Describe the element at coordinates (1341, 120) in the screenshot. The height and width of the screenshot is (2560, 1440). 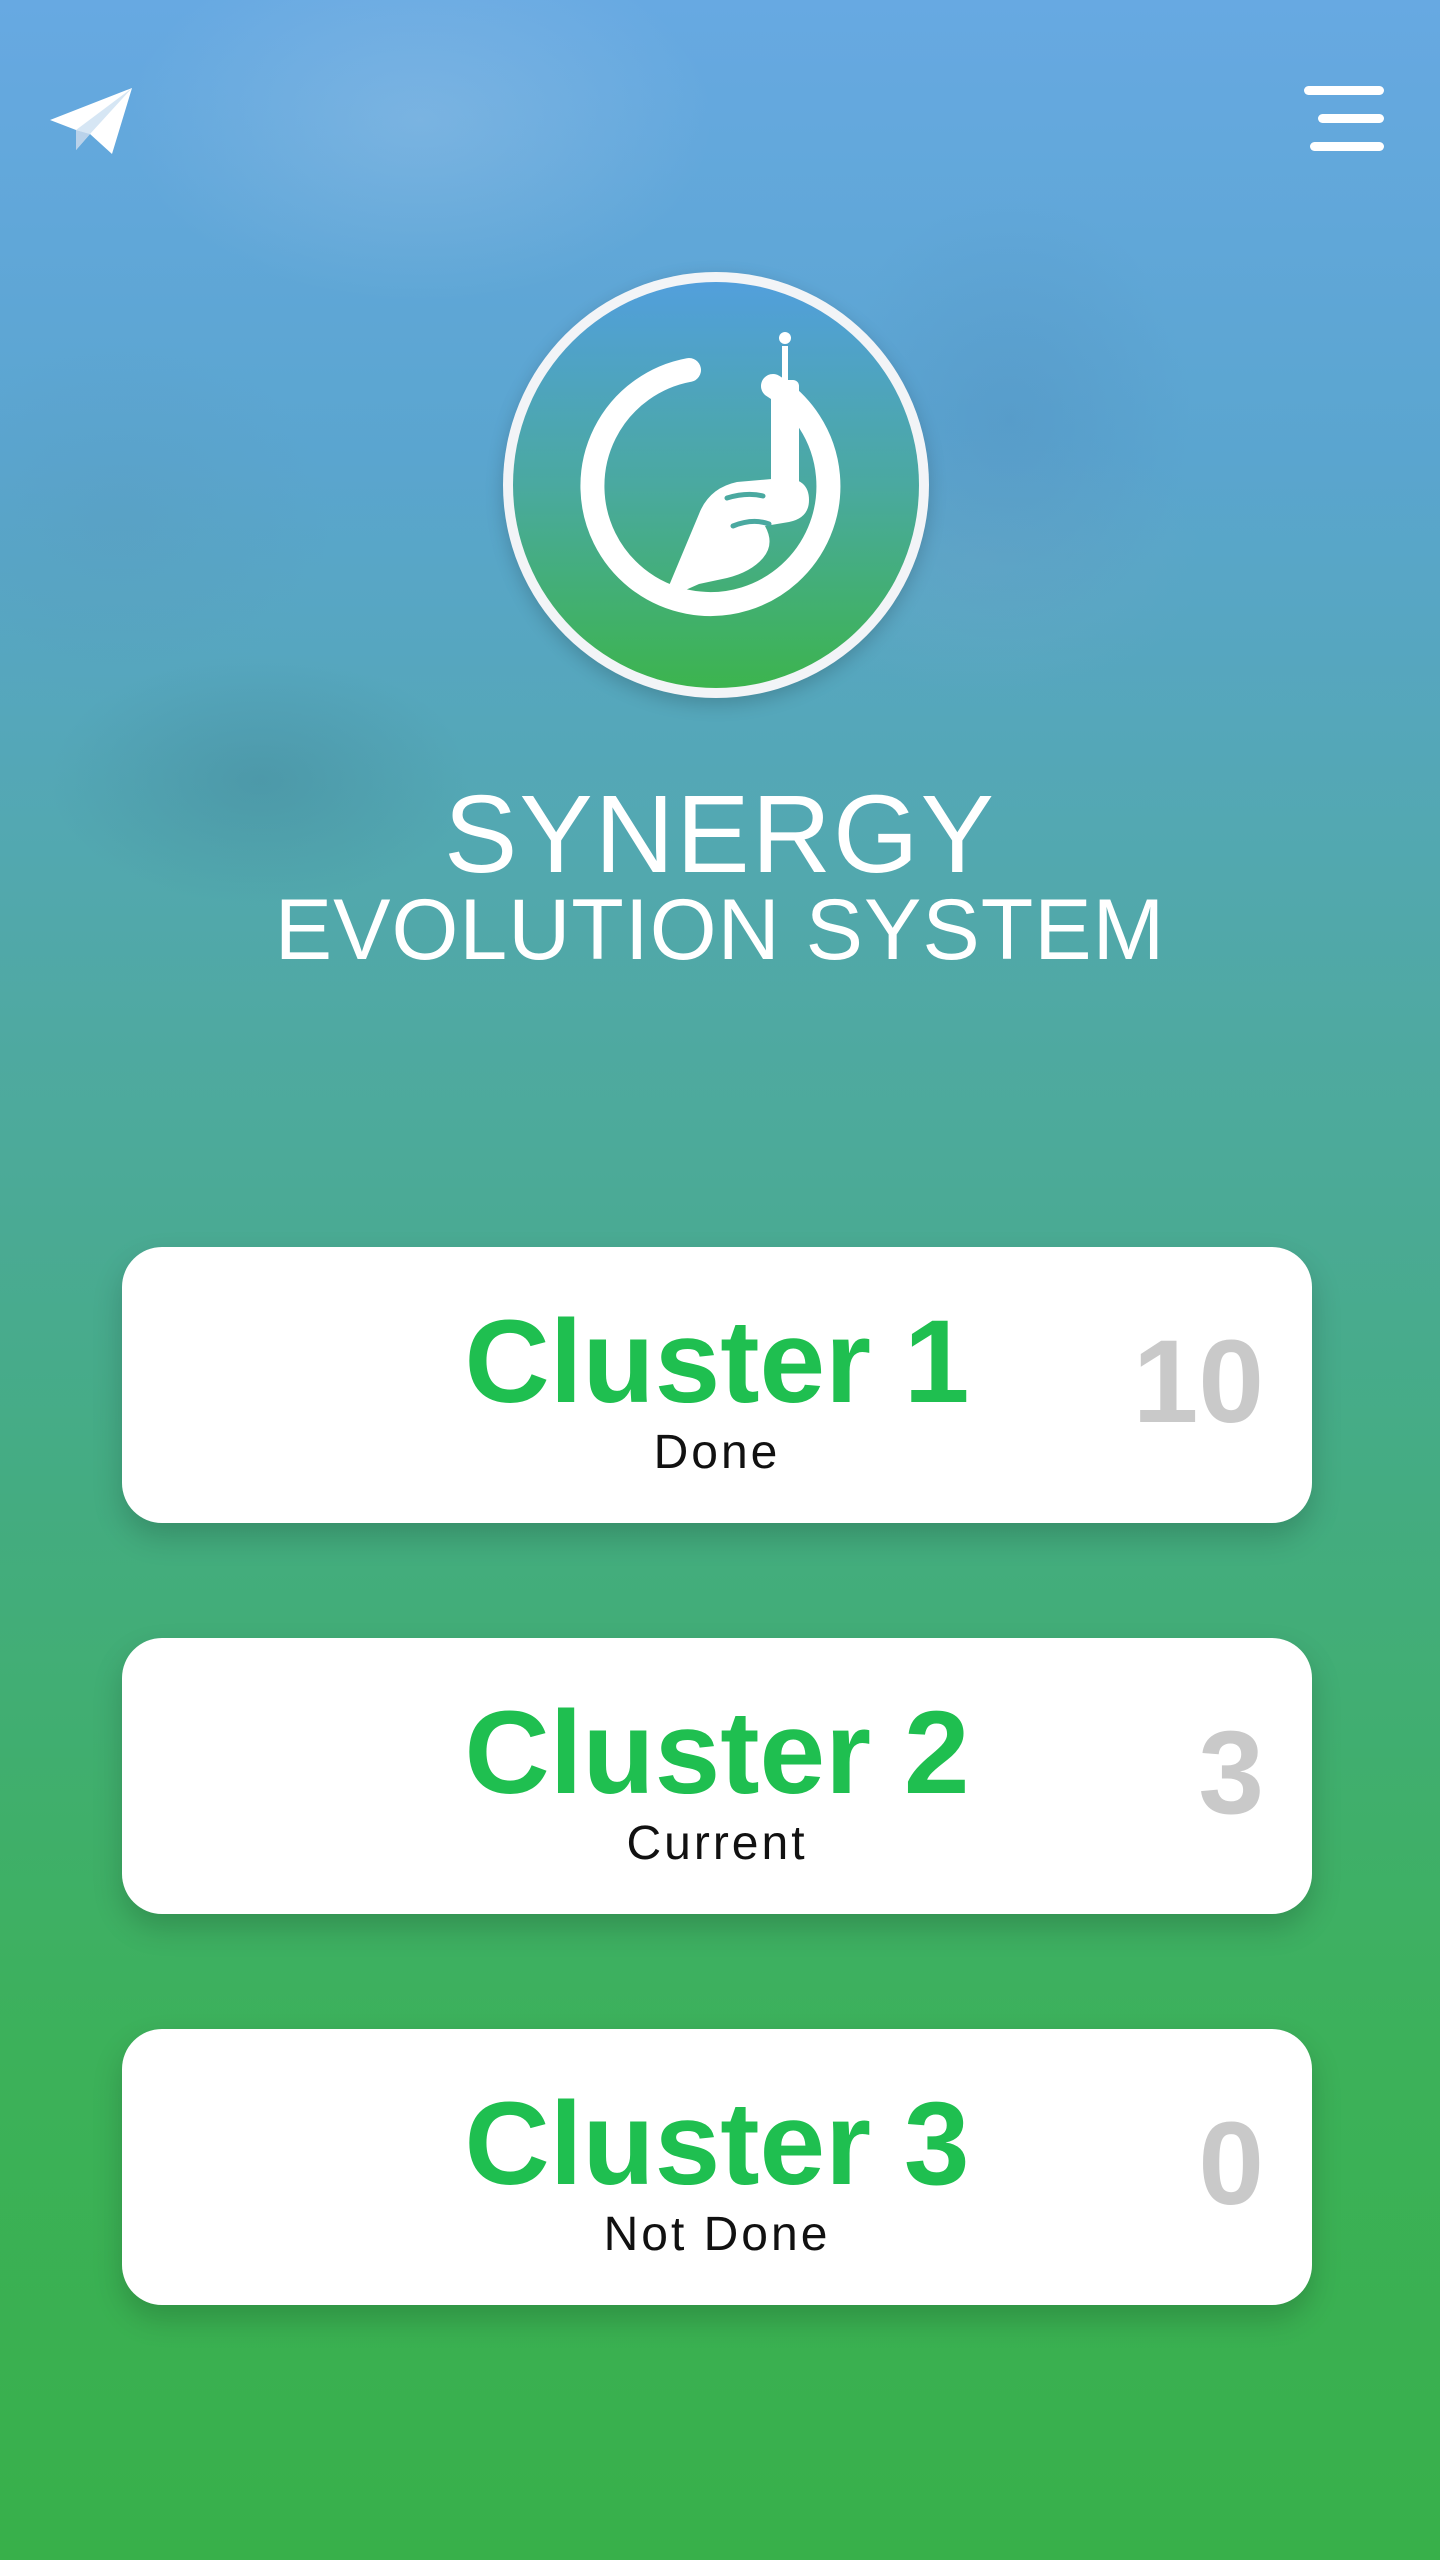
I see `menu-icon` at that location.